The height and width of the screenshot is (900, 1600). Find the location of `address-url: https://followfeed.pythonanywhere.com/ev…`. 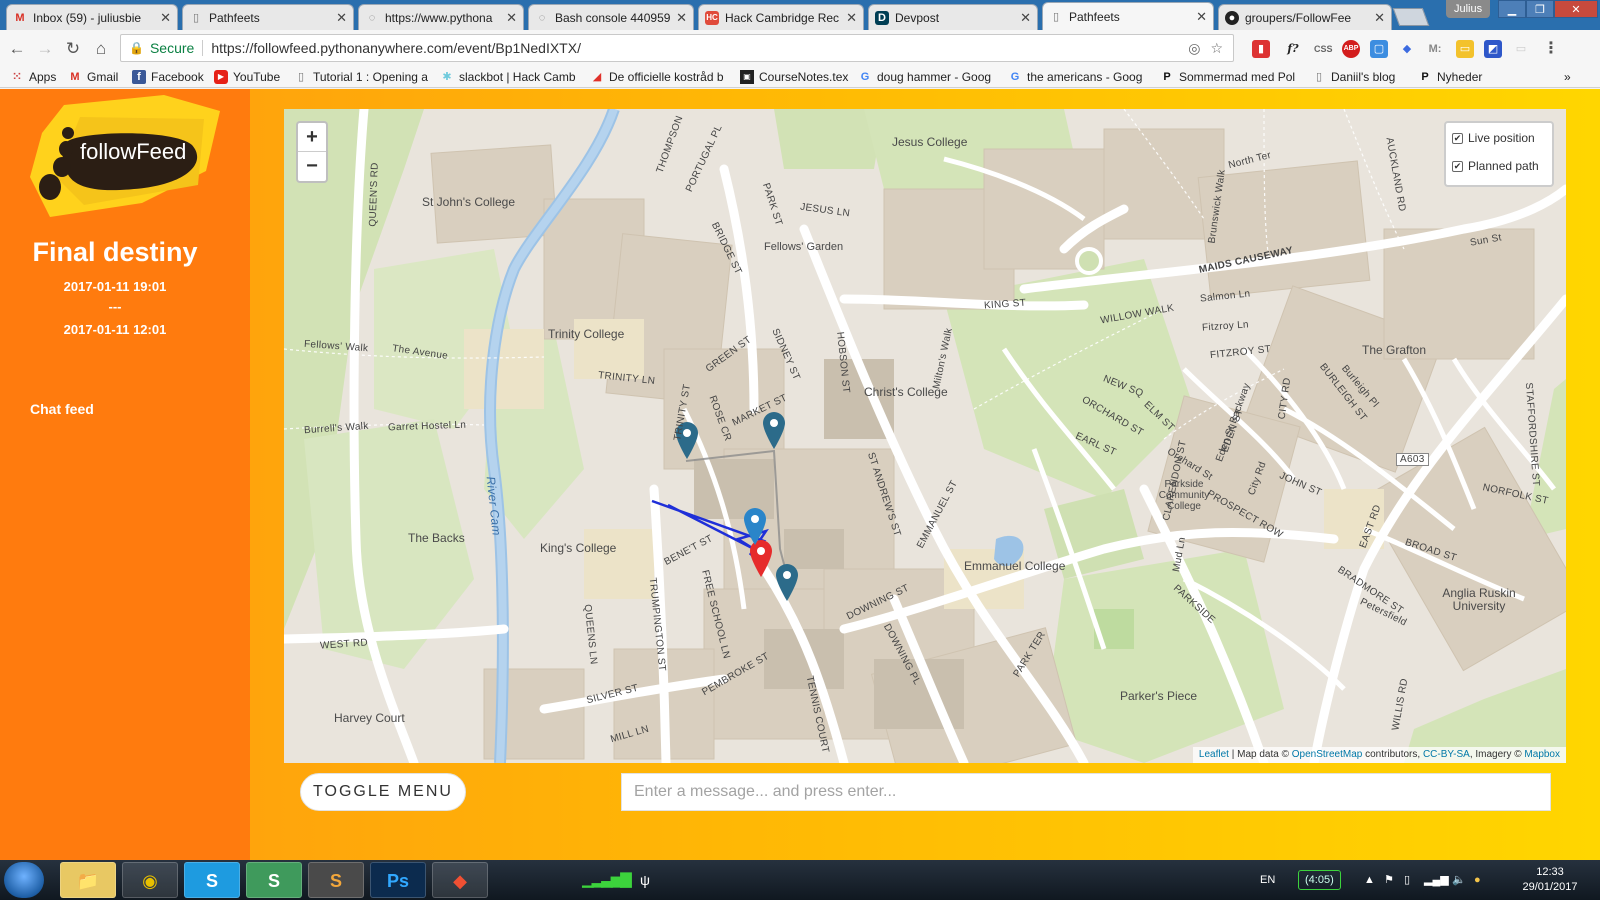

address-url: https://followfeed.pythonanywhere.com/ev… is located at coordinates (699, 48).